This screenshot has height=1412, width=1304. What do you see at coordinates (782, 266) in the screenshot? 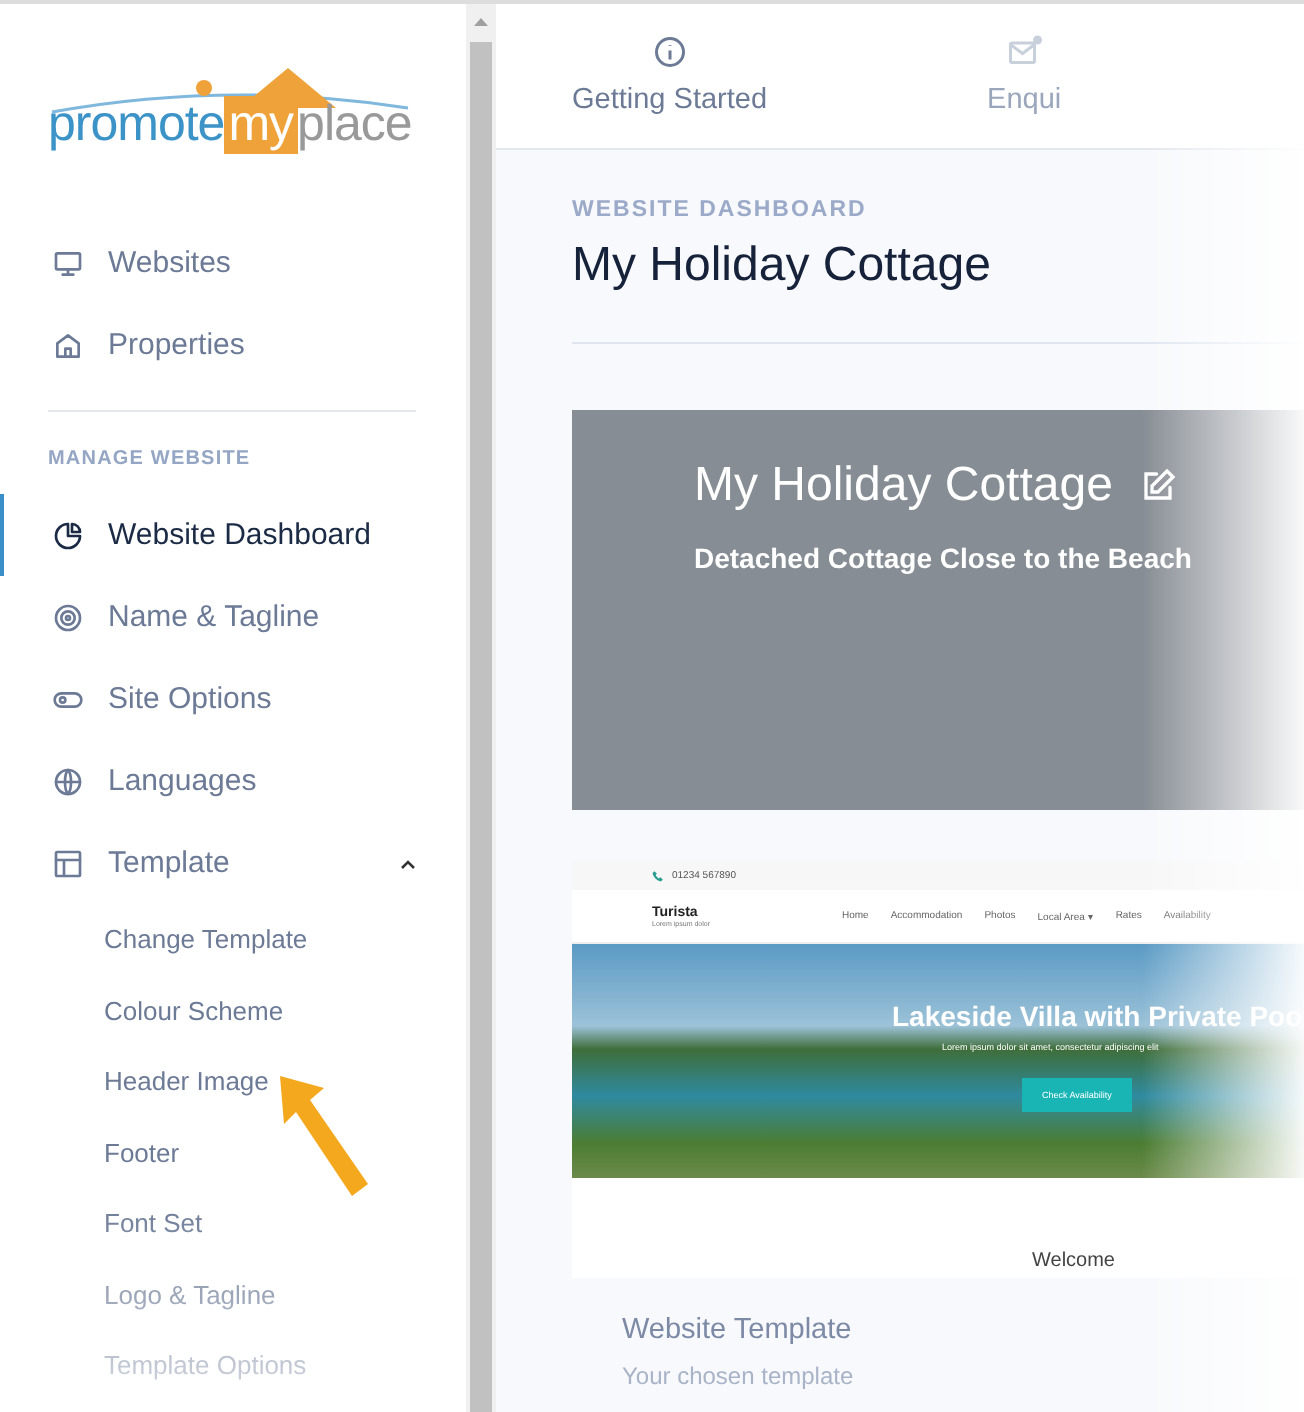
I see `page-title: My Holiday Cottage` at bounding box center [782, 266].